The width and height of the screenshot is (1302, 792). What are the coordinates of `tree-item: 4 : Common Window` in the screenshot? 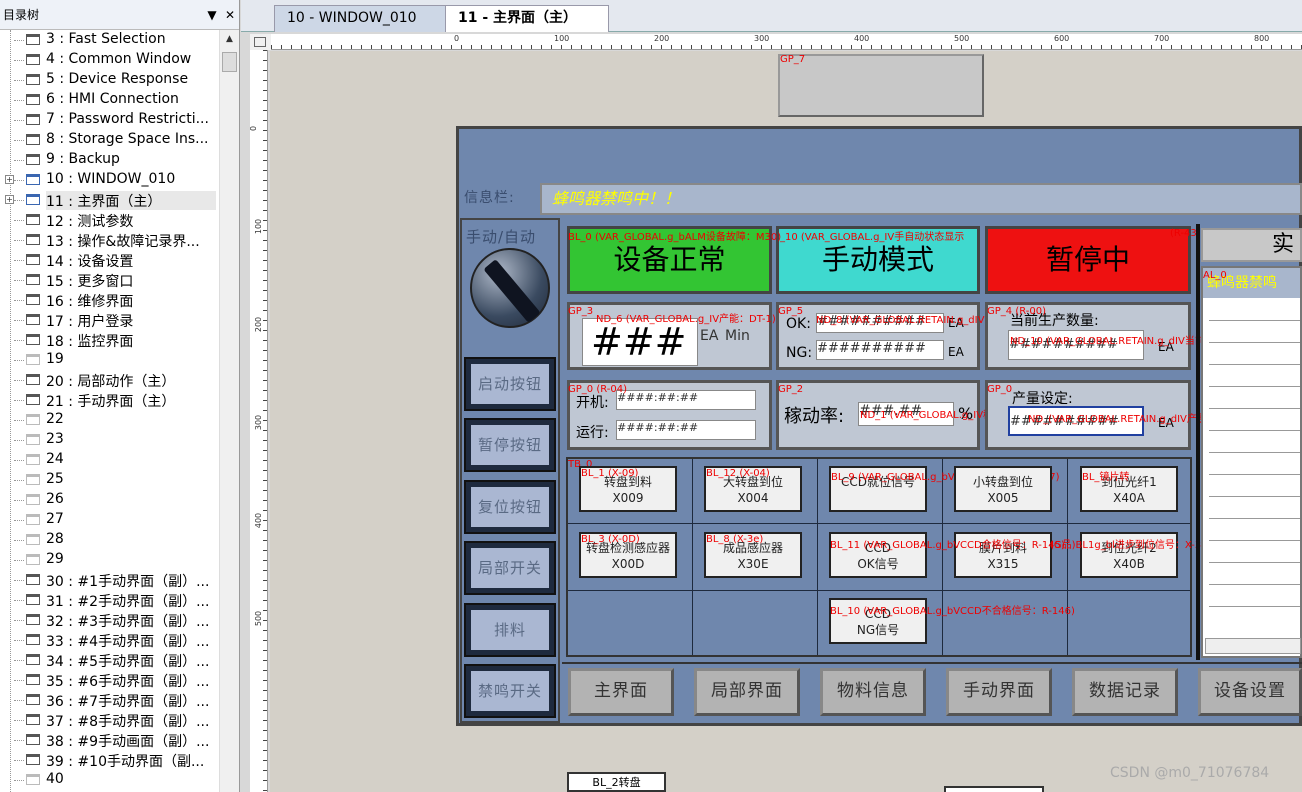 It's located at (109, 60).